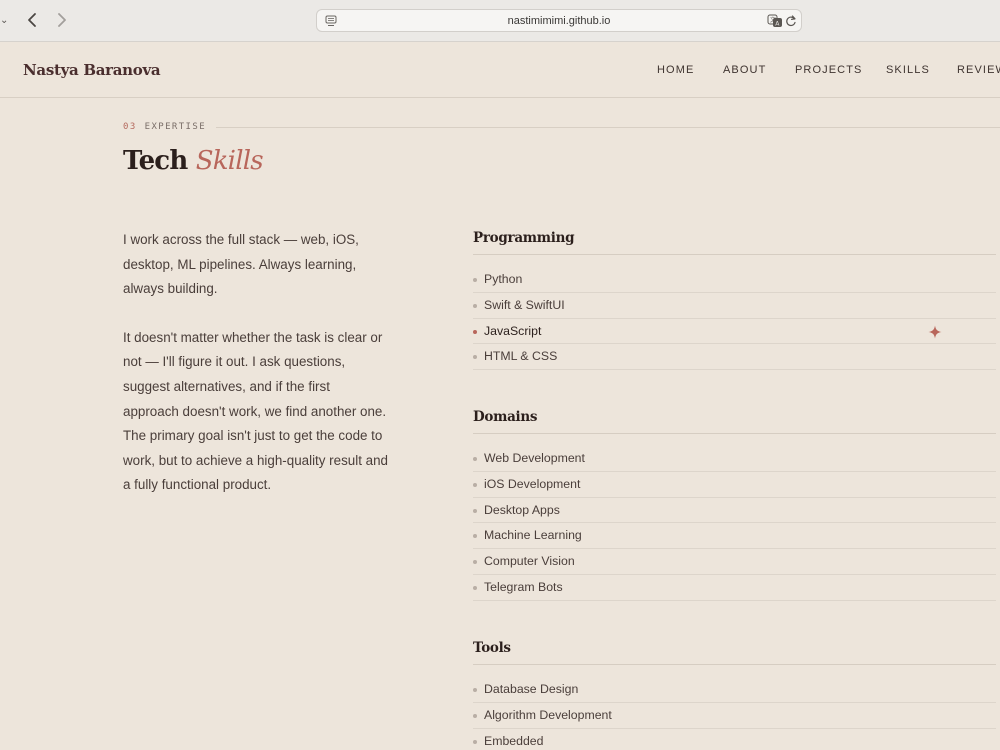 The height and width of the screenshot is (750, 1000). I want to click on skill-item: Python, so click(734, 280).